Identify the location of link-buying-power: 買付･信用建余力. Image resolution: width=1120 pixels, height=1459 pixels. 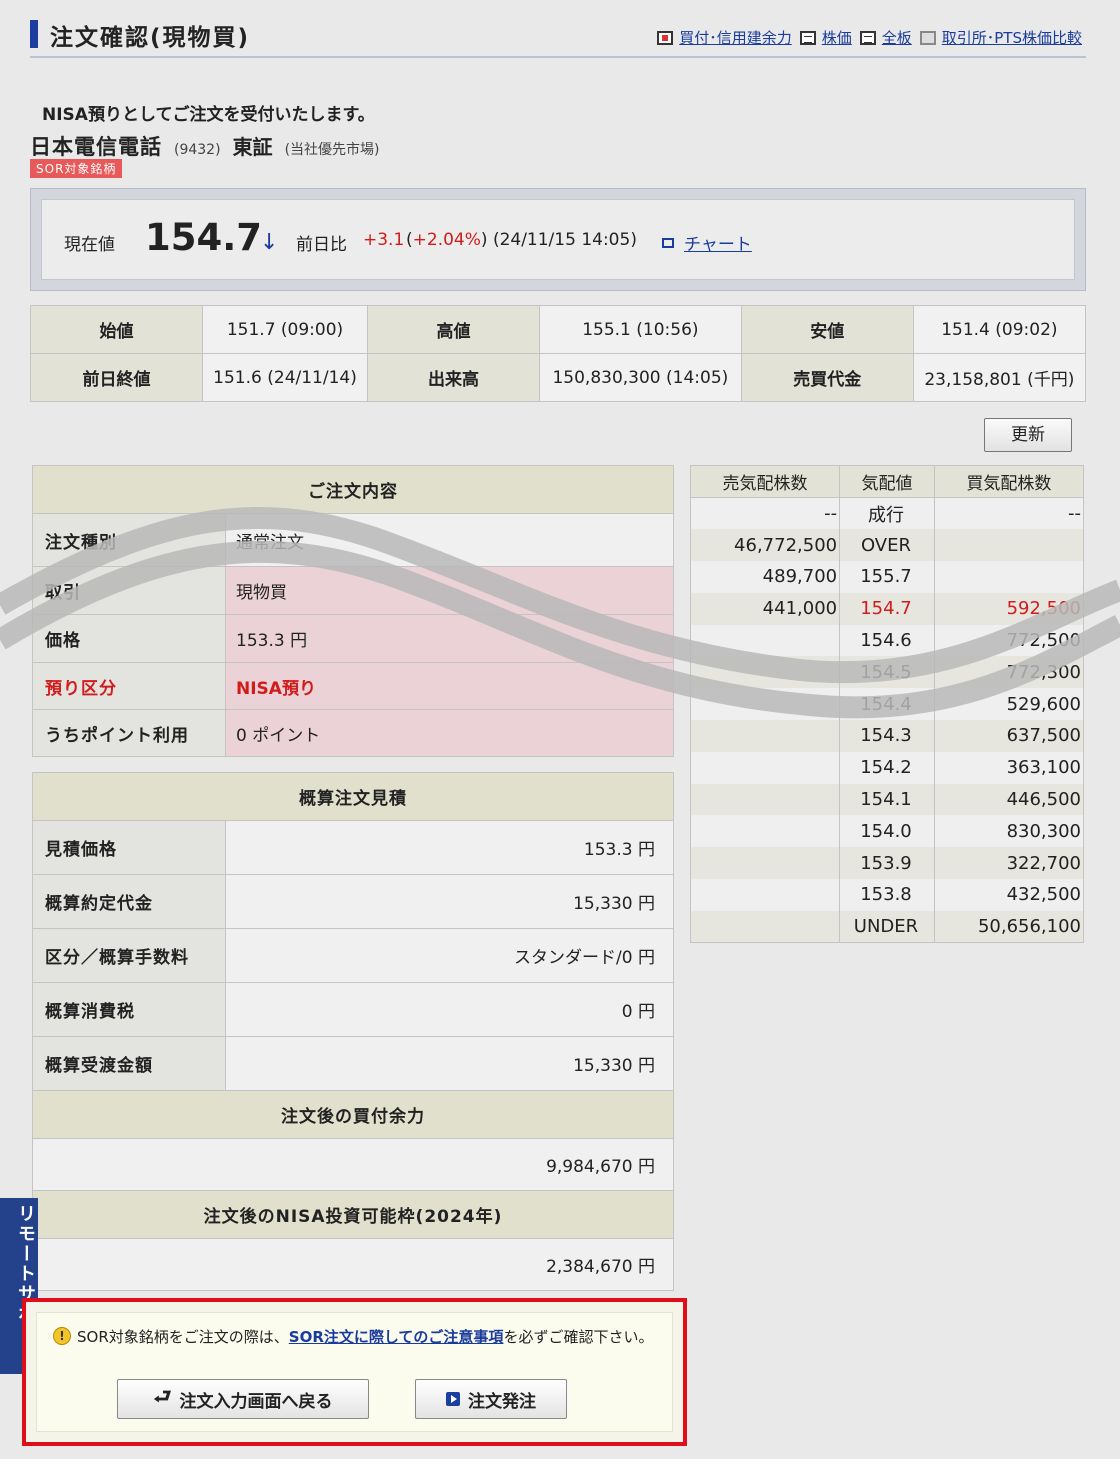
(724, 37).